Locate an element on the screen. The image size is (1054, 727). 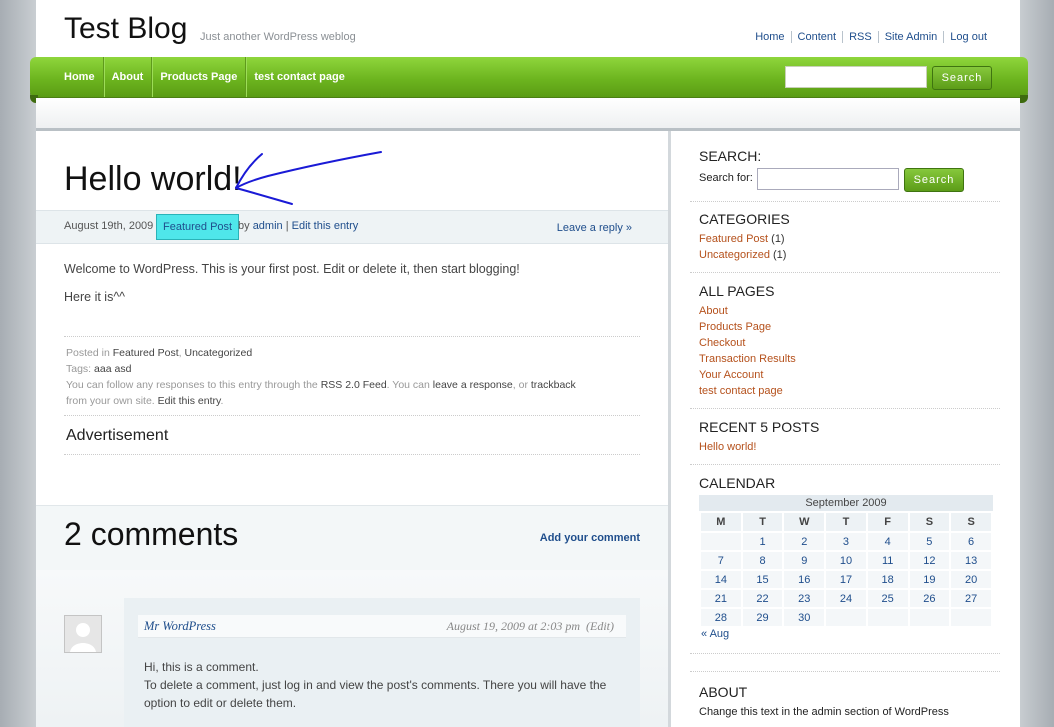
recent-post-link: Hello world! is located at coordinates (727, 447).